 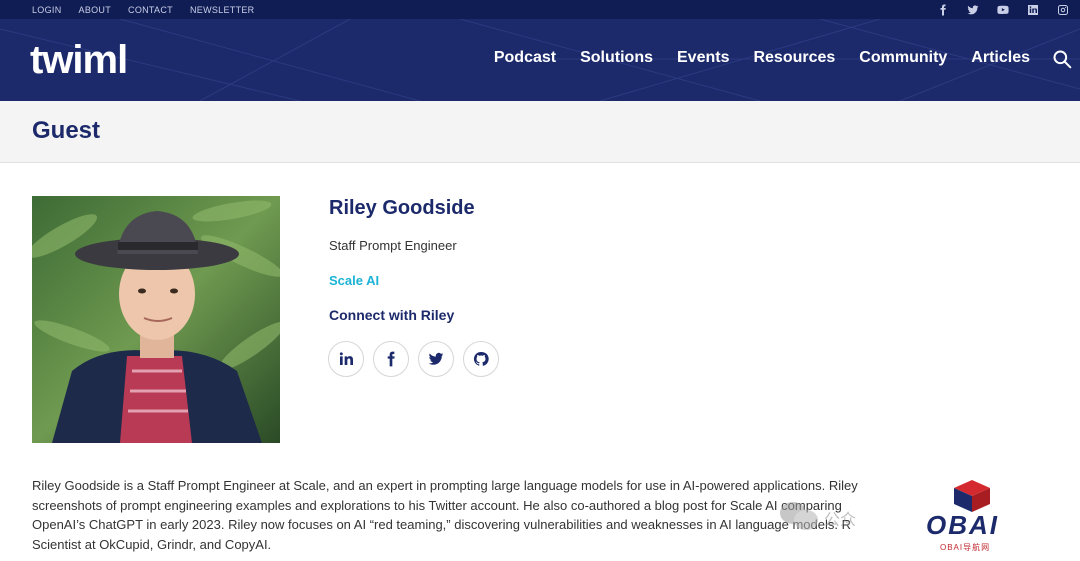 I want to click on guest-social-links, so click(x=413, y=359).